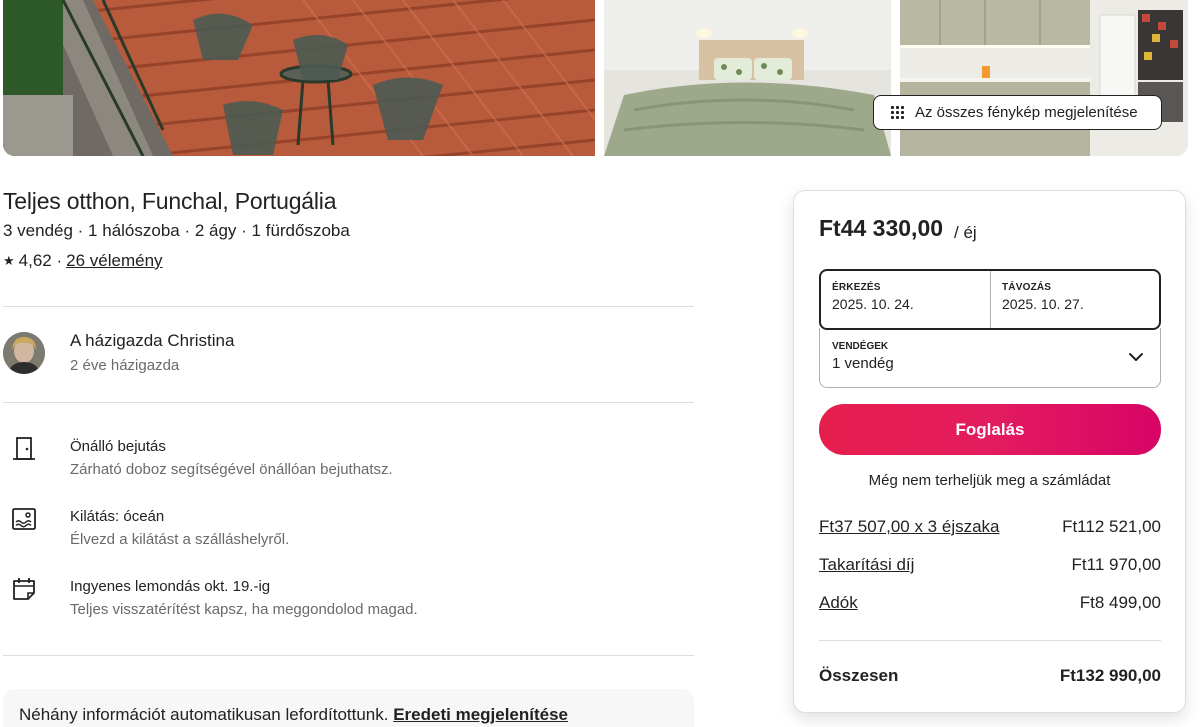 Image resolution: width=1200 pixels, height=727 pixels. I want to click on ocean-view-icon, so click(24, 519).